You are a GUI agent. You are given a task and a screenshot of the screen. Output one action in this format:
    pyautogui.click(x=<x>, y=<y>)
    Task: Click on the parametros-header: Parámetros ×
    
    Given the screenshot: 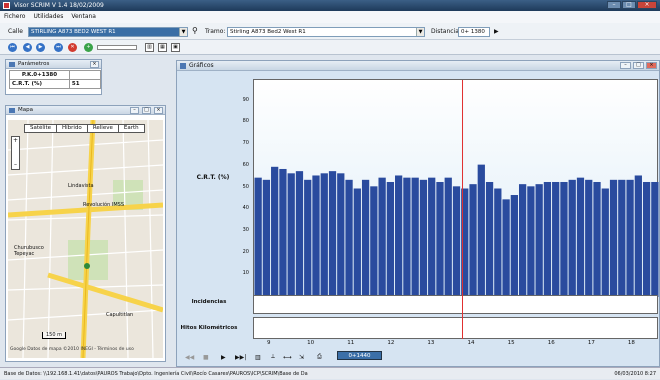 What is the action you would take?
    pyautogui.click(x=53, y=64)
    